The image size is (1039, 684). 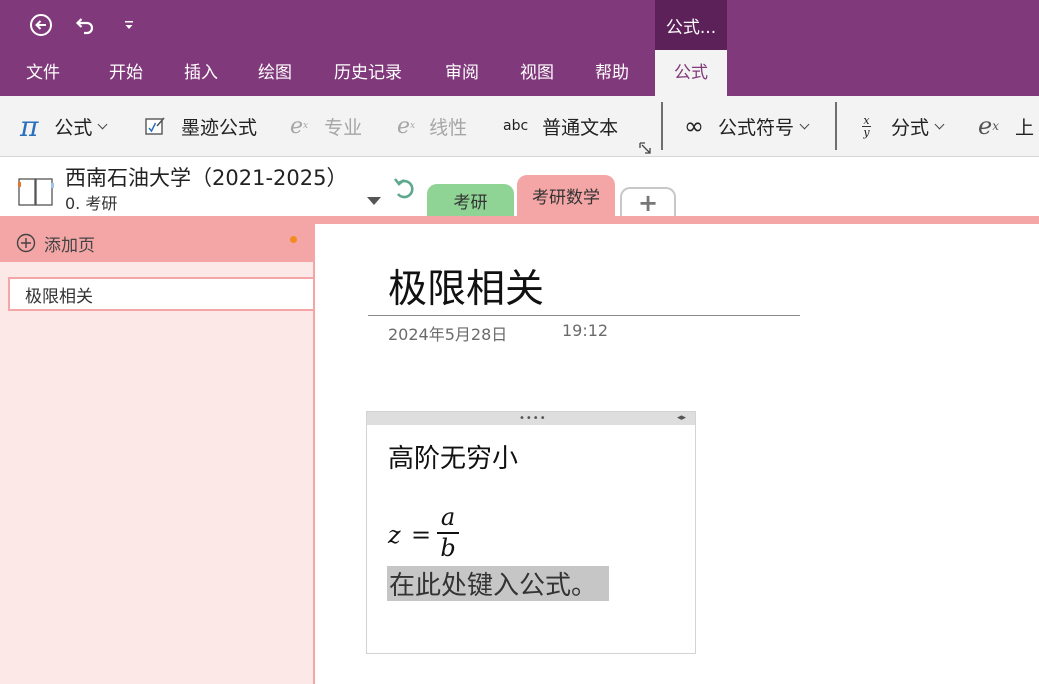 What do you see at coordinates (519, 220) in the screenshot?
I see `section-color-band` at bounding box center [519, 220].